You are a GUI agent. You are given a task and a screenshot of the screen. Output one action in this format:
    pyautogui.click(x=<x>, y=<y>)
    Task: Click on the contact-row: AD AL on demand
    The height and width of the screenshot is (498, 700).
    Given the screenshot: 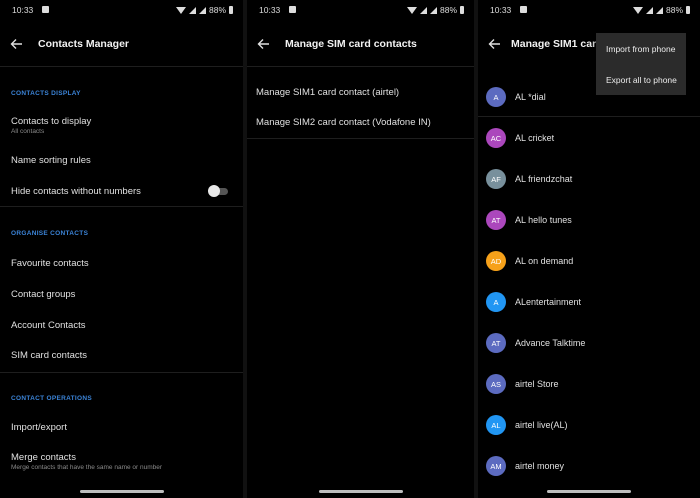 What is the action you would take?
    pyautogui.click(x=592, y=271)
    